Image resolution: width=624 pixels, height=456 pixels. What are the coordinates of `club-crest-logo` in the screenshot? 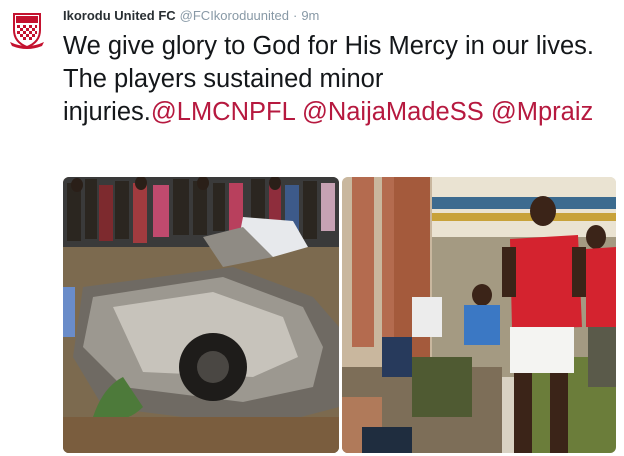 It's located at (27, 29).